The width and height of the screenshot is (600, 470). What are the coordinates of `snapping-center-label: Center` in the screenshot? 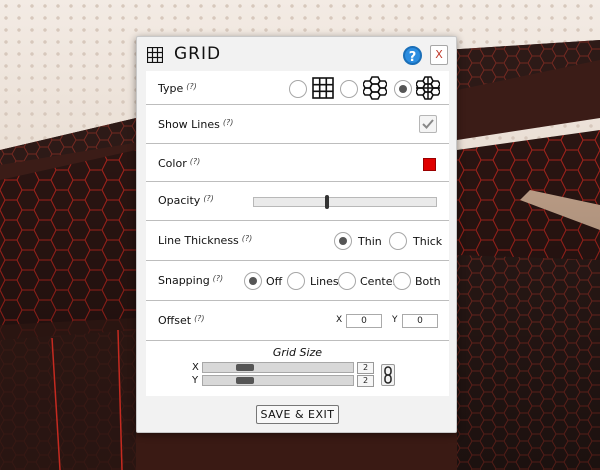 It's located at (379, 281).